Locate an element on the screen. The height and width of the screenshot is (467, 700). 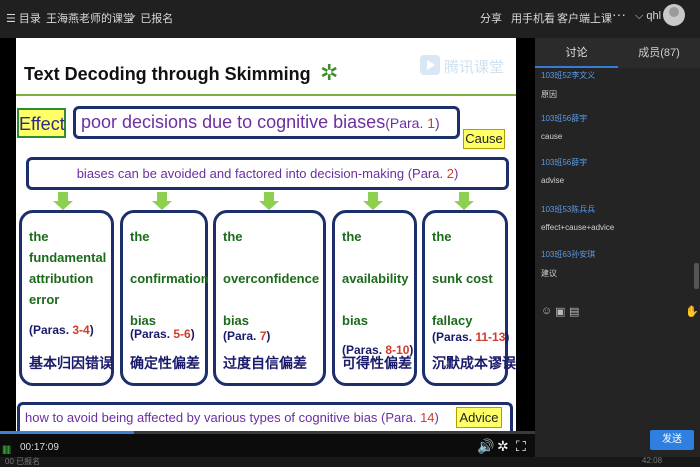
effect-para-suffix: ) is located at coordinates (437, 123).